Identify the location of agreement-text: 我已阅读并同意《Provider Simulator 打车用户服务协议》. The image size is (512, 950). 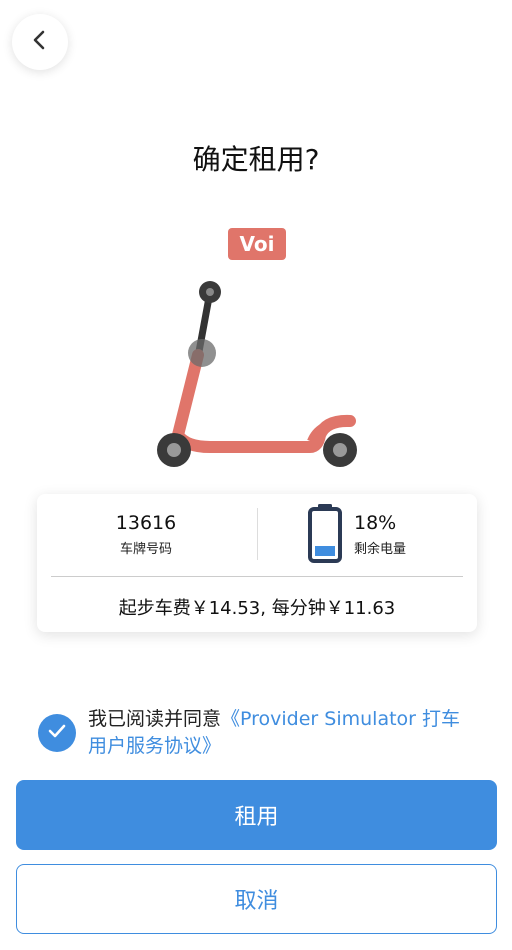
(280, 733).